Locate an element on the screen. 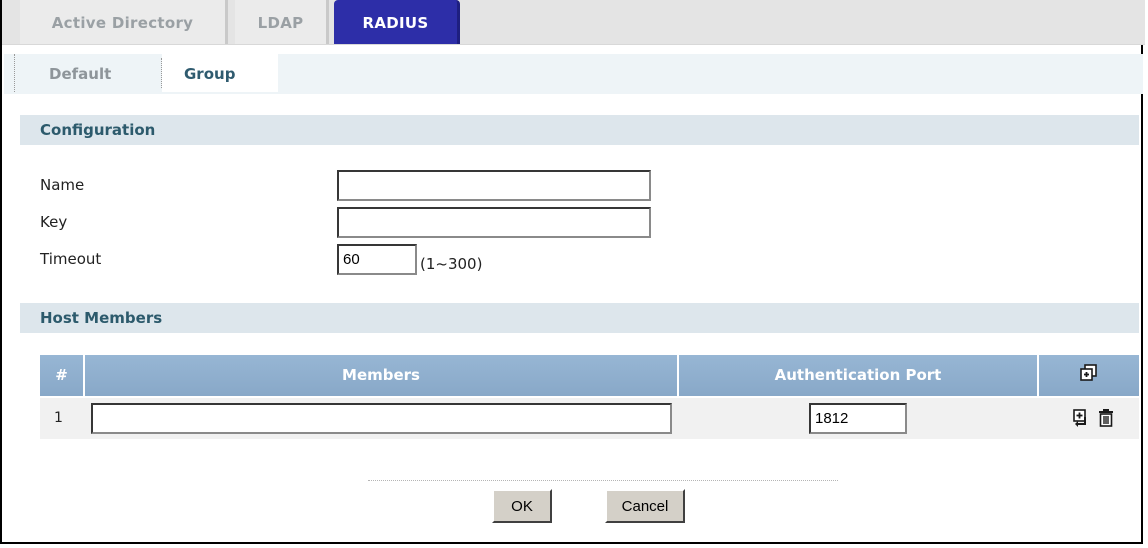 This screenshot has width=1148, height=548. member-field is located at coordinates (381, 418).